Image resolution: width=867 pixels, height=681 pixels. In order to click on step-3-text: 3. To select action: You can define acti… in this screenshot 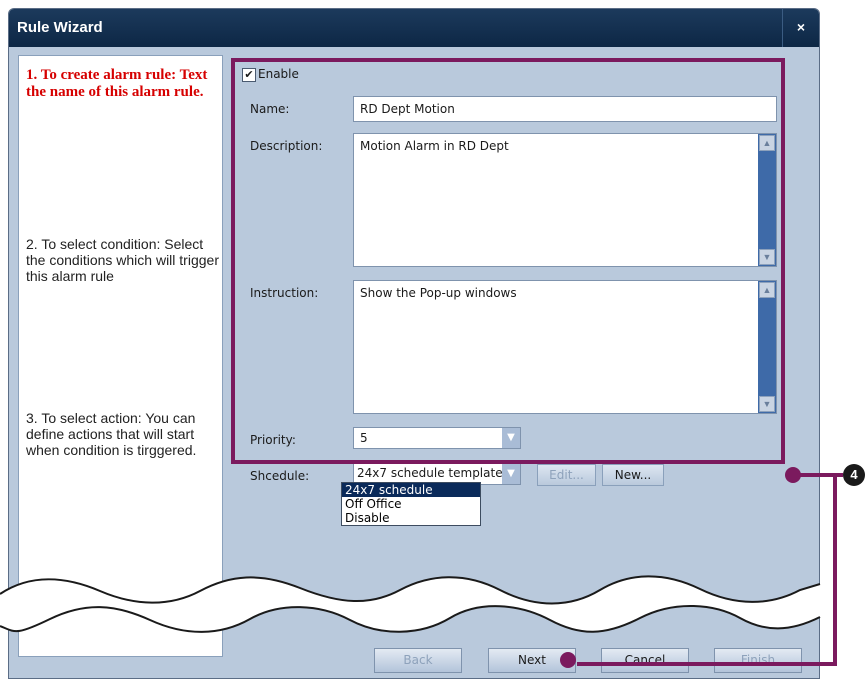, I will do `click(111, 434)`.